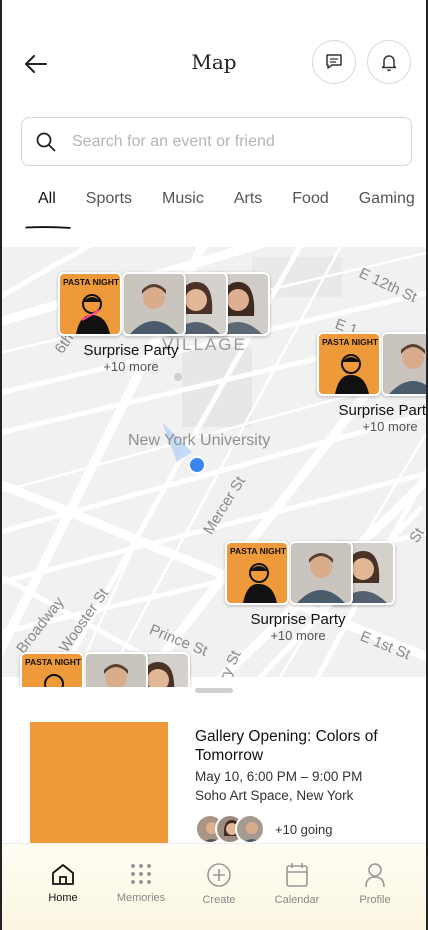 This screenshot has width=428, height=930. I want to click on tab-gaming: Gaming, so click(387, 199).